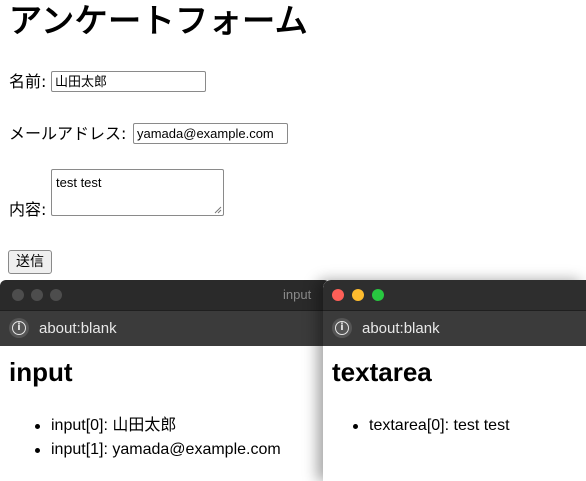 The height and width of the screenshot is (481, 586). I want to click on resize-grip-icon, so click(218, 210).